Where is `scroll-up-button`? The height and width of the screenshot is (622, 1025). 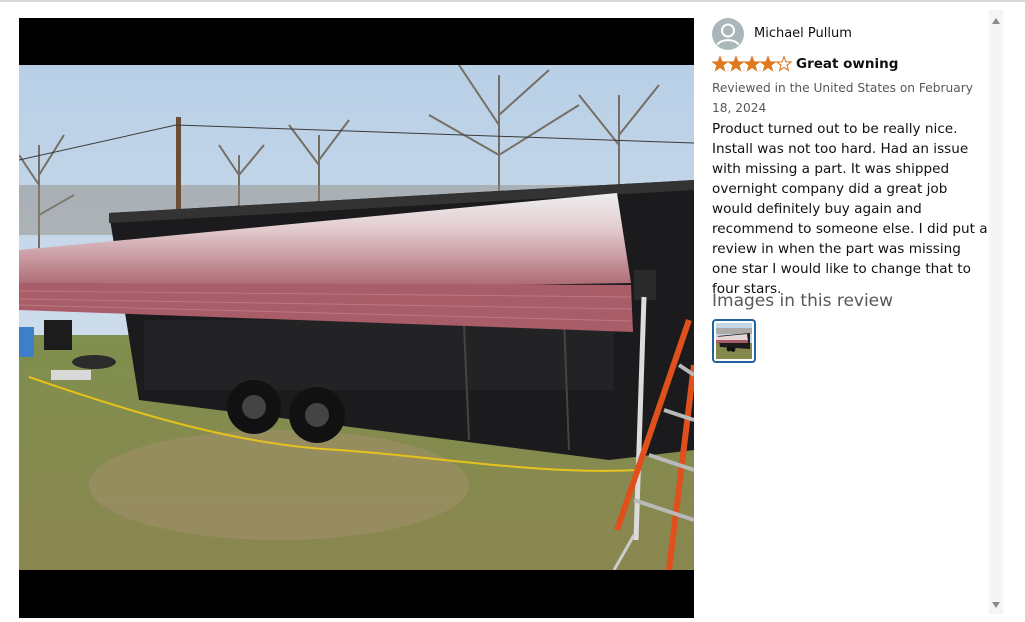 scroll-up-button is located at coordinates (996, 21).